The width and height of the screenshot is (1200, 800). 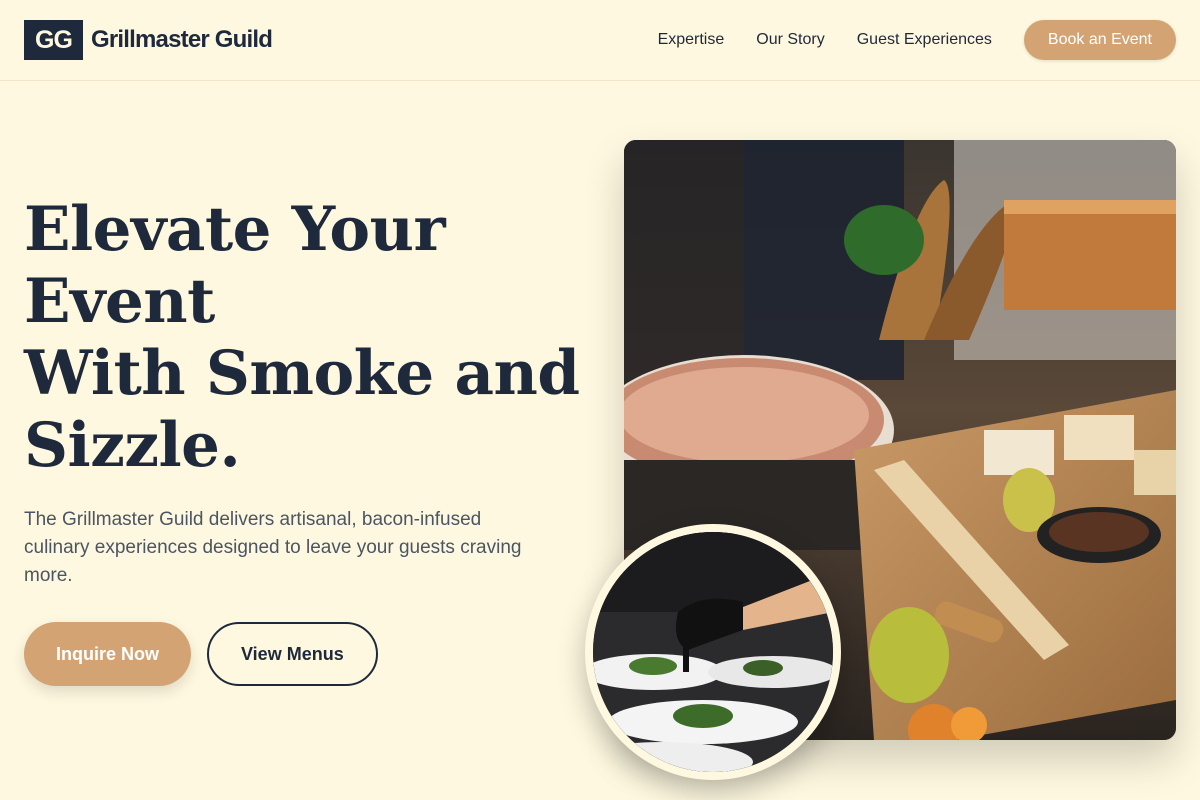 I want to click on book-event-button: Book an Event, so click(x=1099, y=40).